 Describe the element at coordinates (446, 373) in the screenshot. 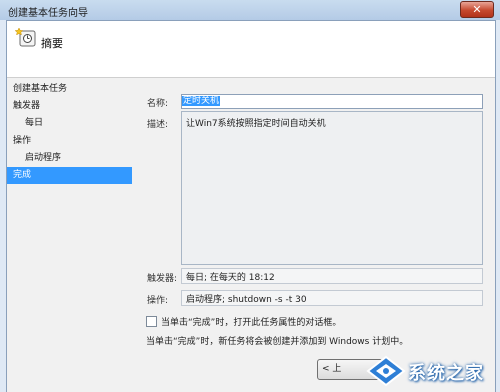

I see `watermark-text: 系统之家` at that location.